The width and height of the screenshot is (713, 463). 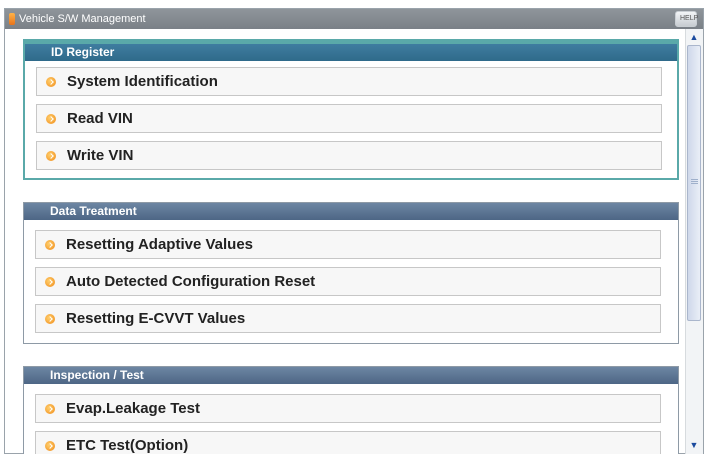 I want to click on scroll-up-icon: ▲, so click(x=694, y=37).